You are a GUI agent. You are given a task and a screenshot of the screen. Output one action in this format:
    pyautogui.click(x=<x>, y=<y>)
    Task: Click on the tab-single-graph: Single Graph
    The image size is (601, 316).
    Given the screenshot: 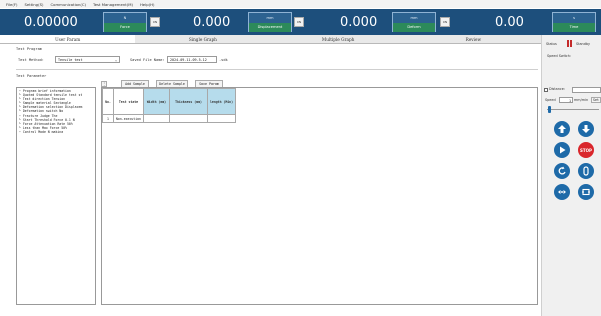 What is the action you would take?
    pyautogui.click(x=202, y=39)
    